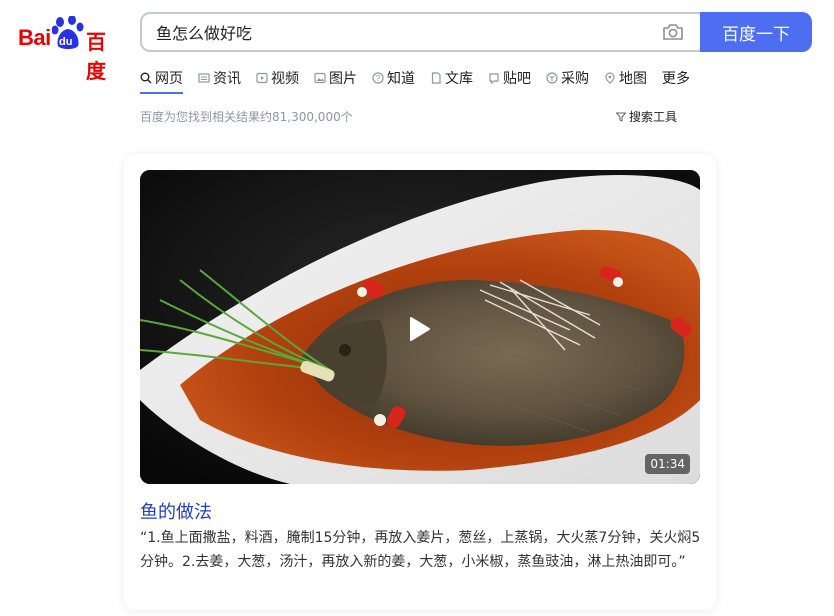 The image size is (834, 616). I want to click on search-tools: 搜索工具, so click(646, 116).